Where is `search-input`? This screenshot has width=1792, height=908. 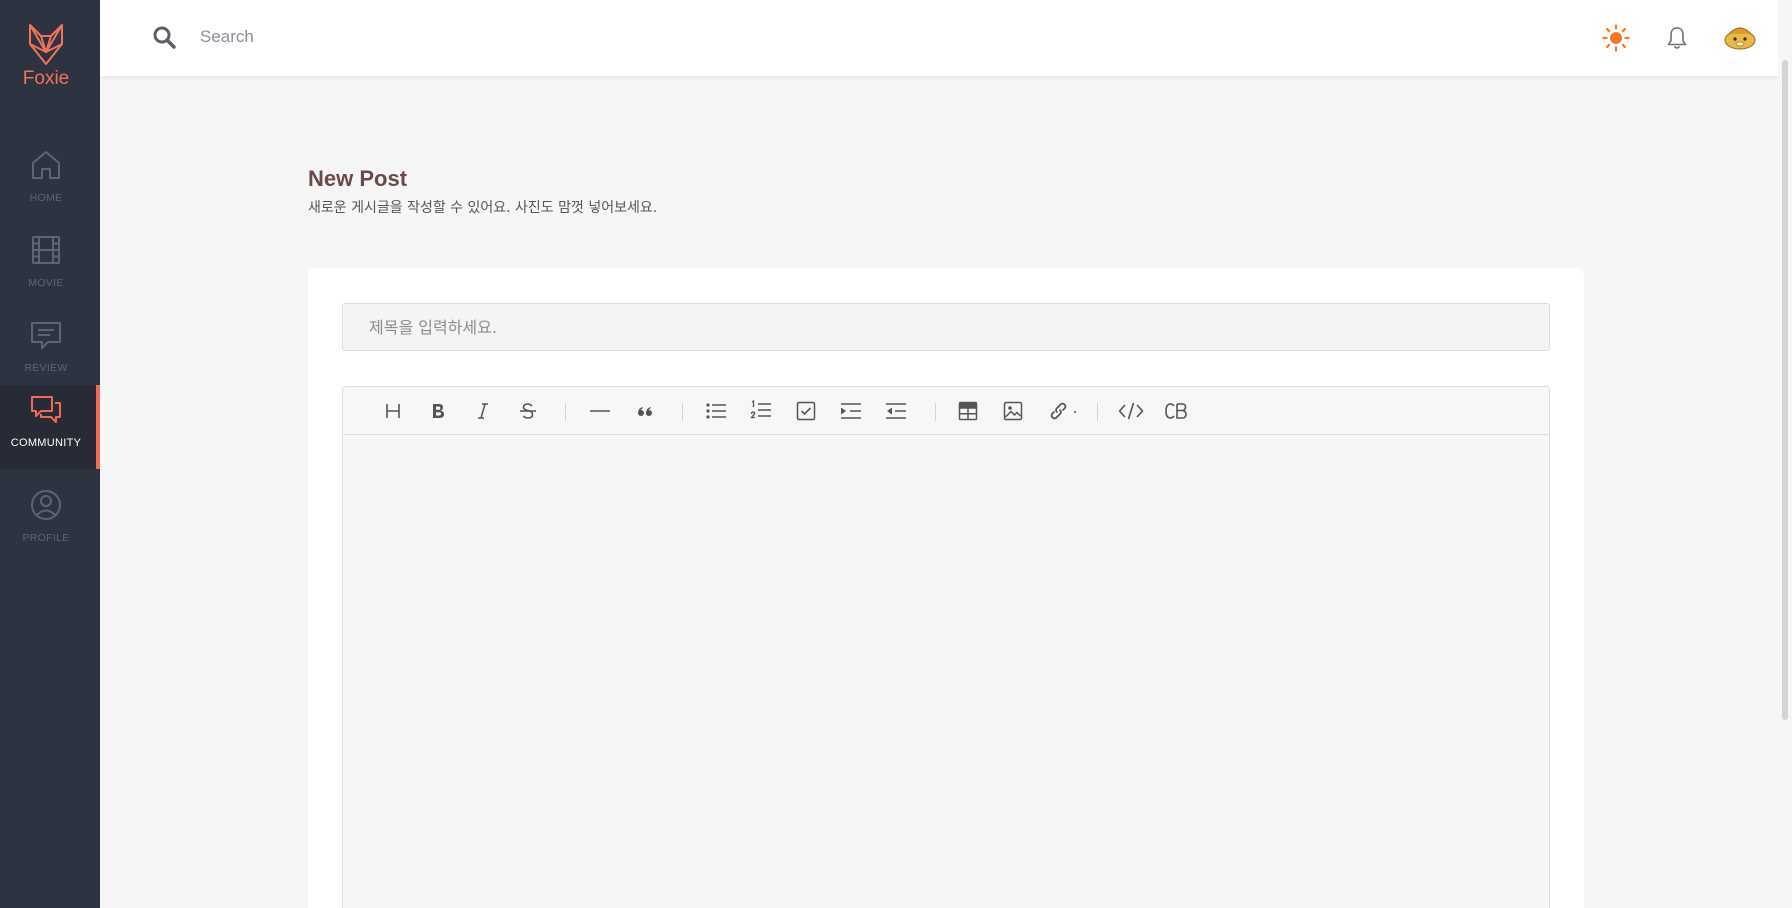 search-input is located at coordinates (450, 37).